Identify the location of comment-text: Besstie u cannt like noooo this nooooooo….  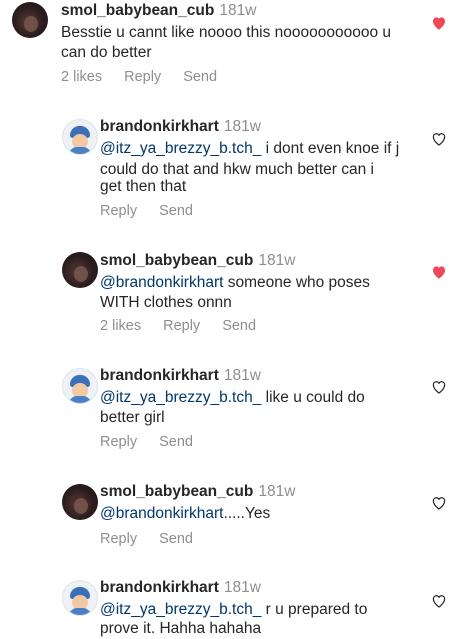
(226, 32).